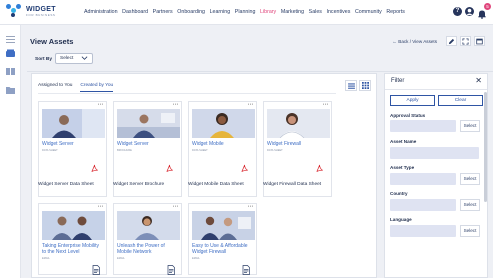 This screenshot has height=278, width=493. I want to click on expand-icon, so click(465, 41).